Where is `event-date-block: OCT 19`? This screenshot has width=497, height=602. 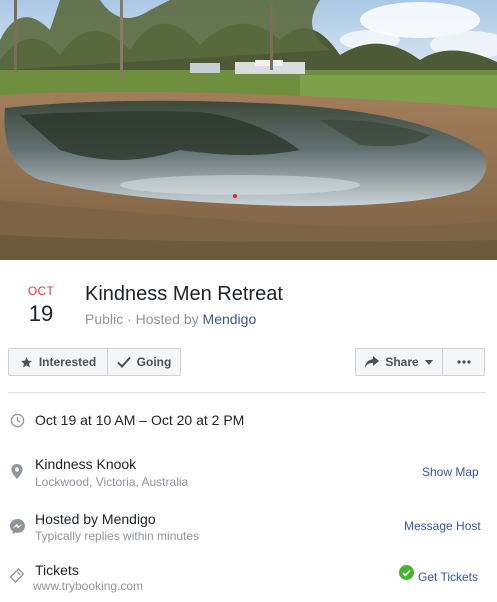
event-date-block: OCT 19 is located at coordinates (41, 305).